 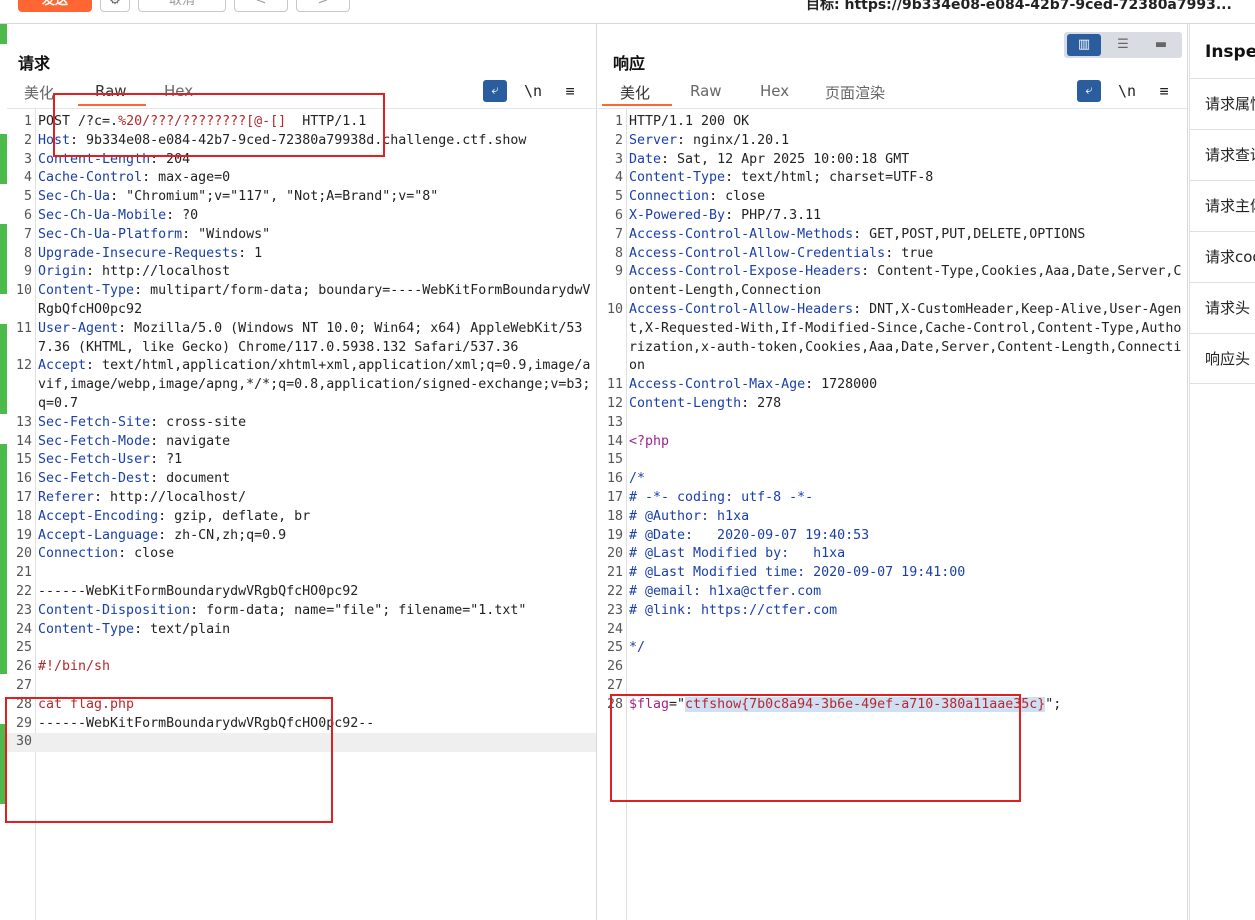 What do you see at coordinates (55, 6) in the screenshot?
I see `send-button: 发送` at bounding box center [55, 6].